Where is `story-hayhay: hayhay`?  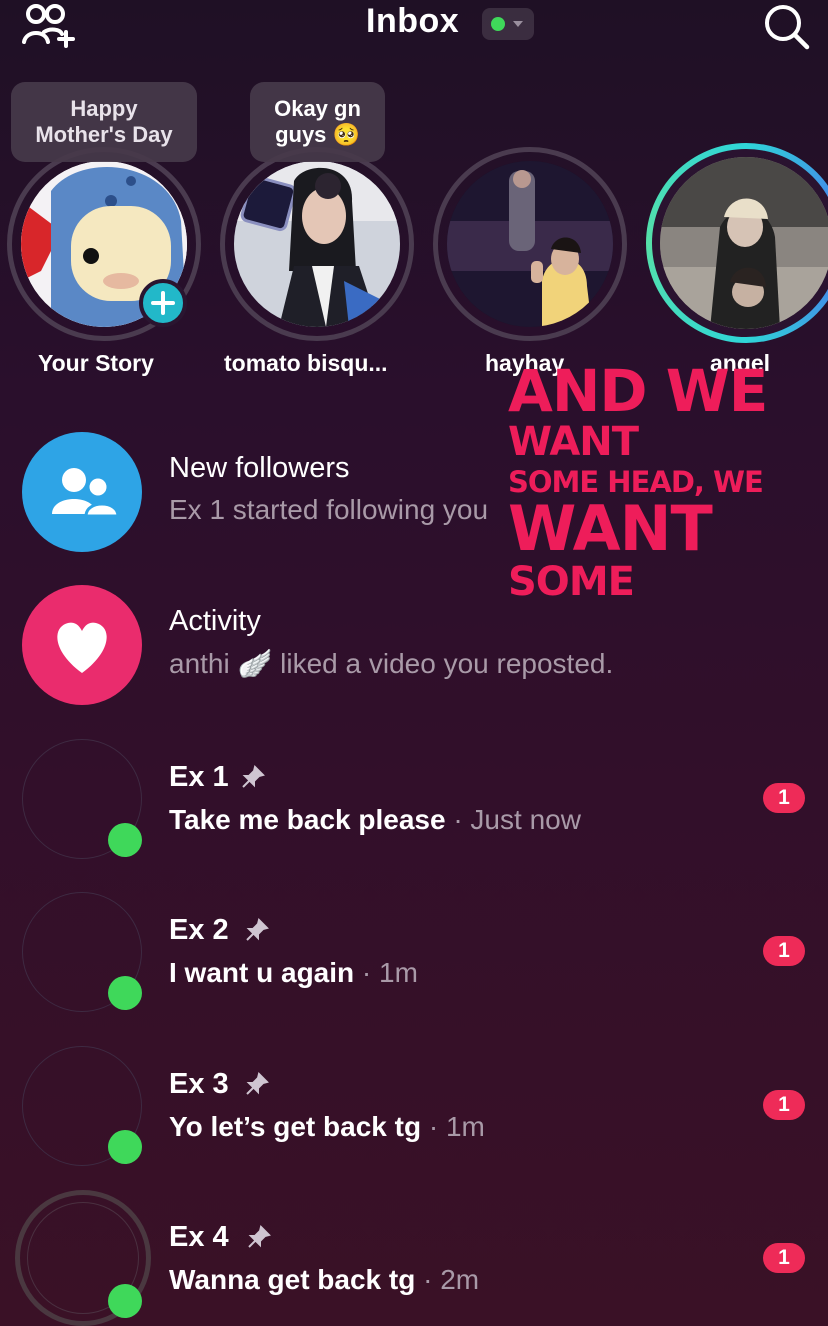
story-hayhay: hayhay is located at coordinates (530, 230).